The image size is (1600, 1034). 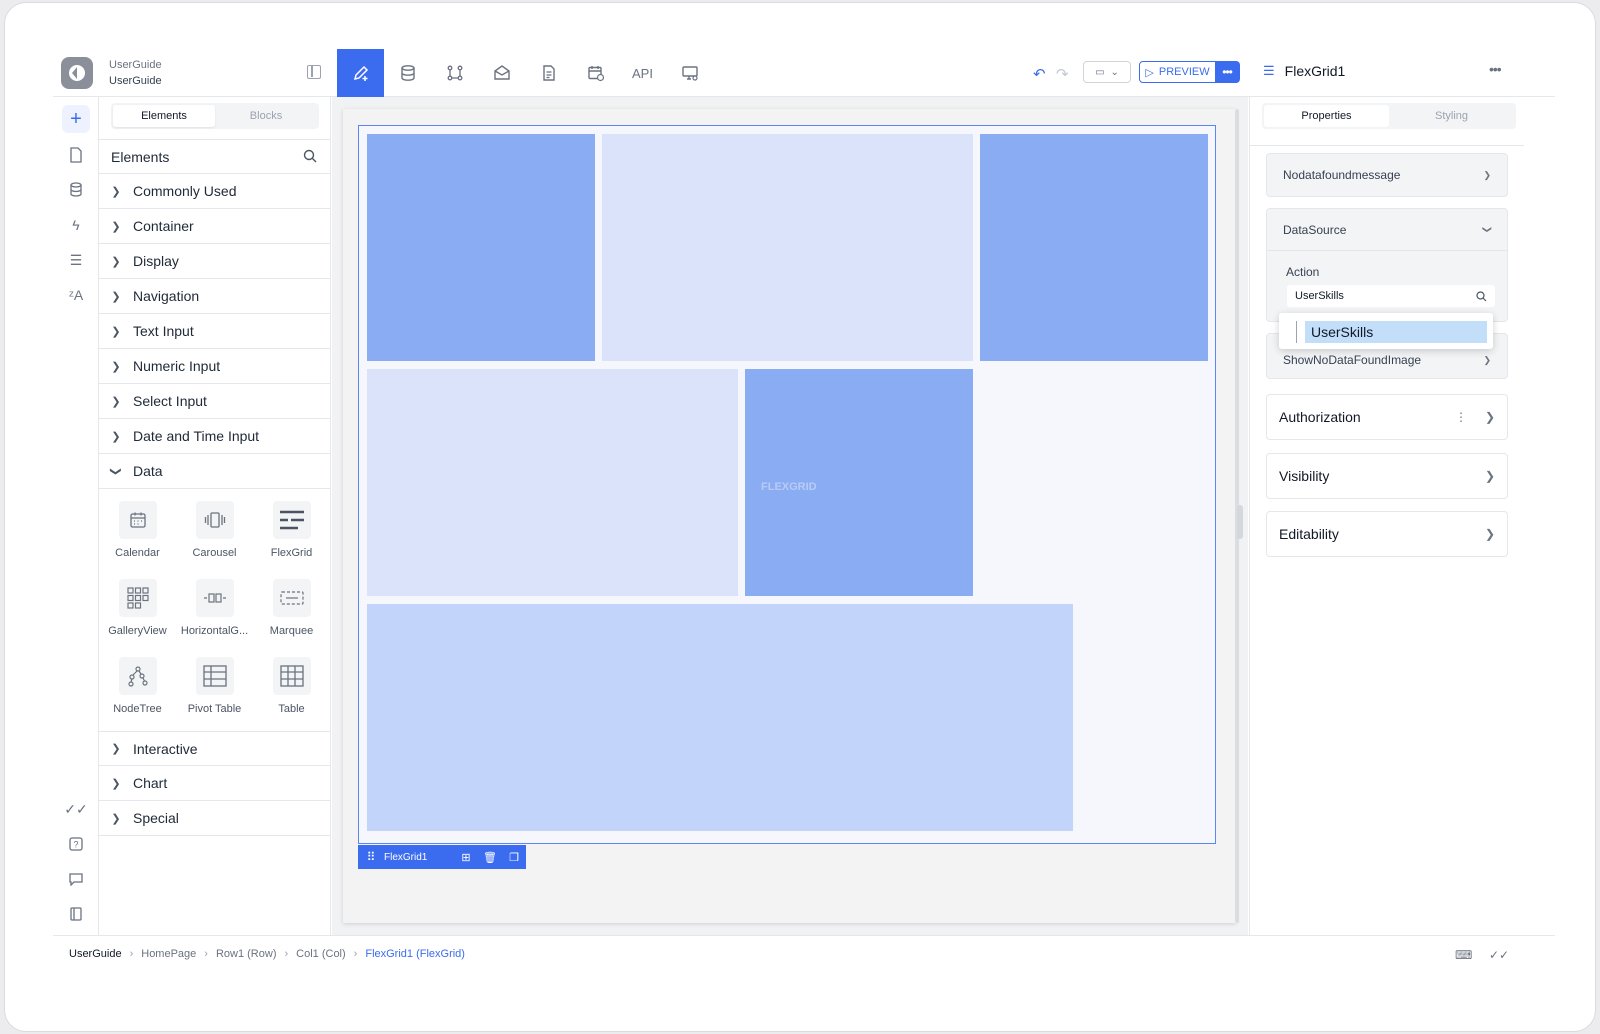 What do you see at coordinates (76, 295) in the screenshot?
I see `translate-icon: ᶻA` at bounding box center [76, 295].